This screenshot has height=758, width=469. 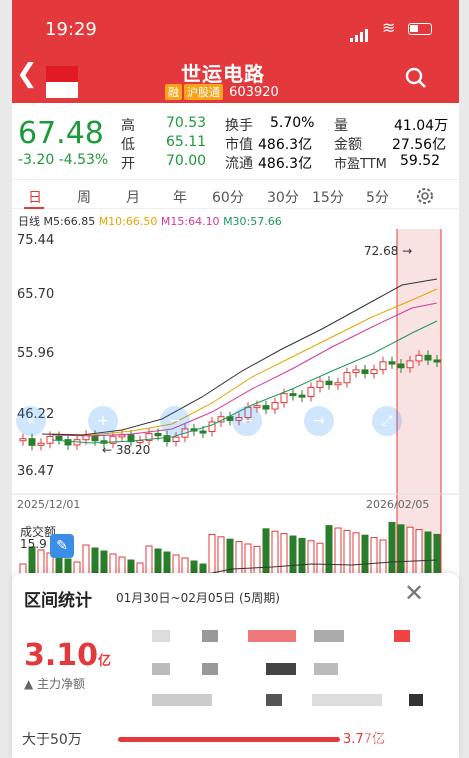 What do you see at coordinates (180, 197) in the screenshot?
I see `tab-year: 年` at bounding box center [180, 197].